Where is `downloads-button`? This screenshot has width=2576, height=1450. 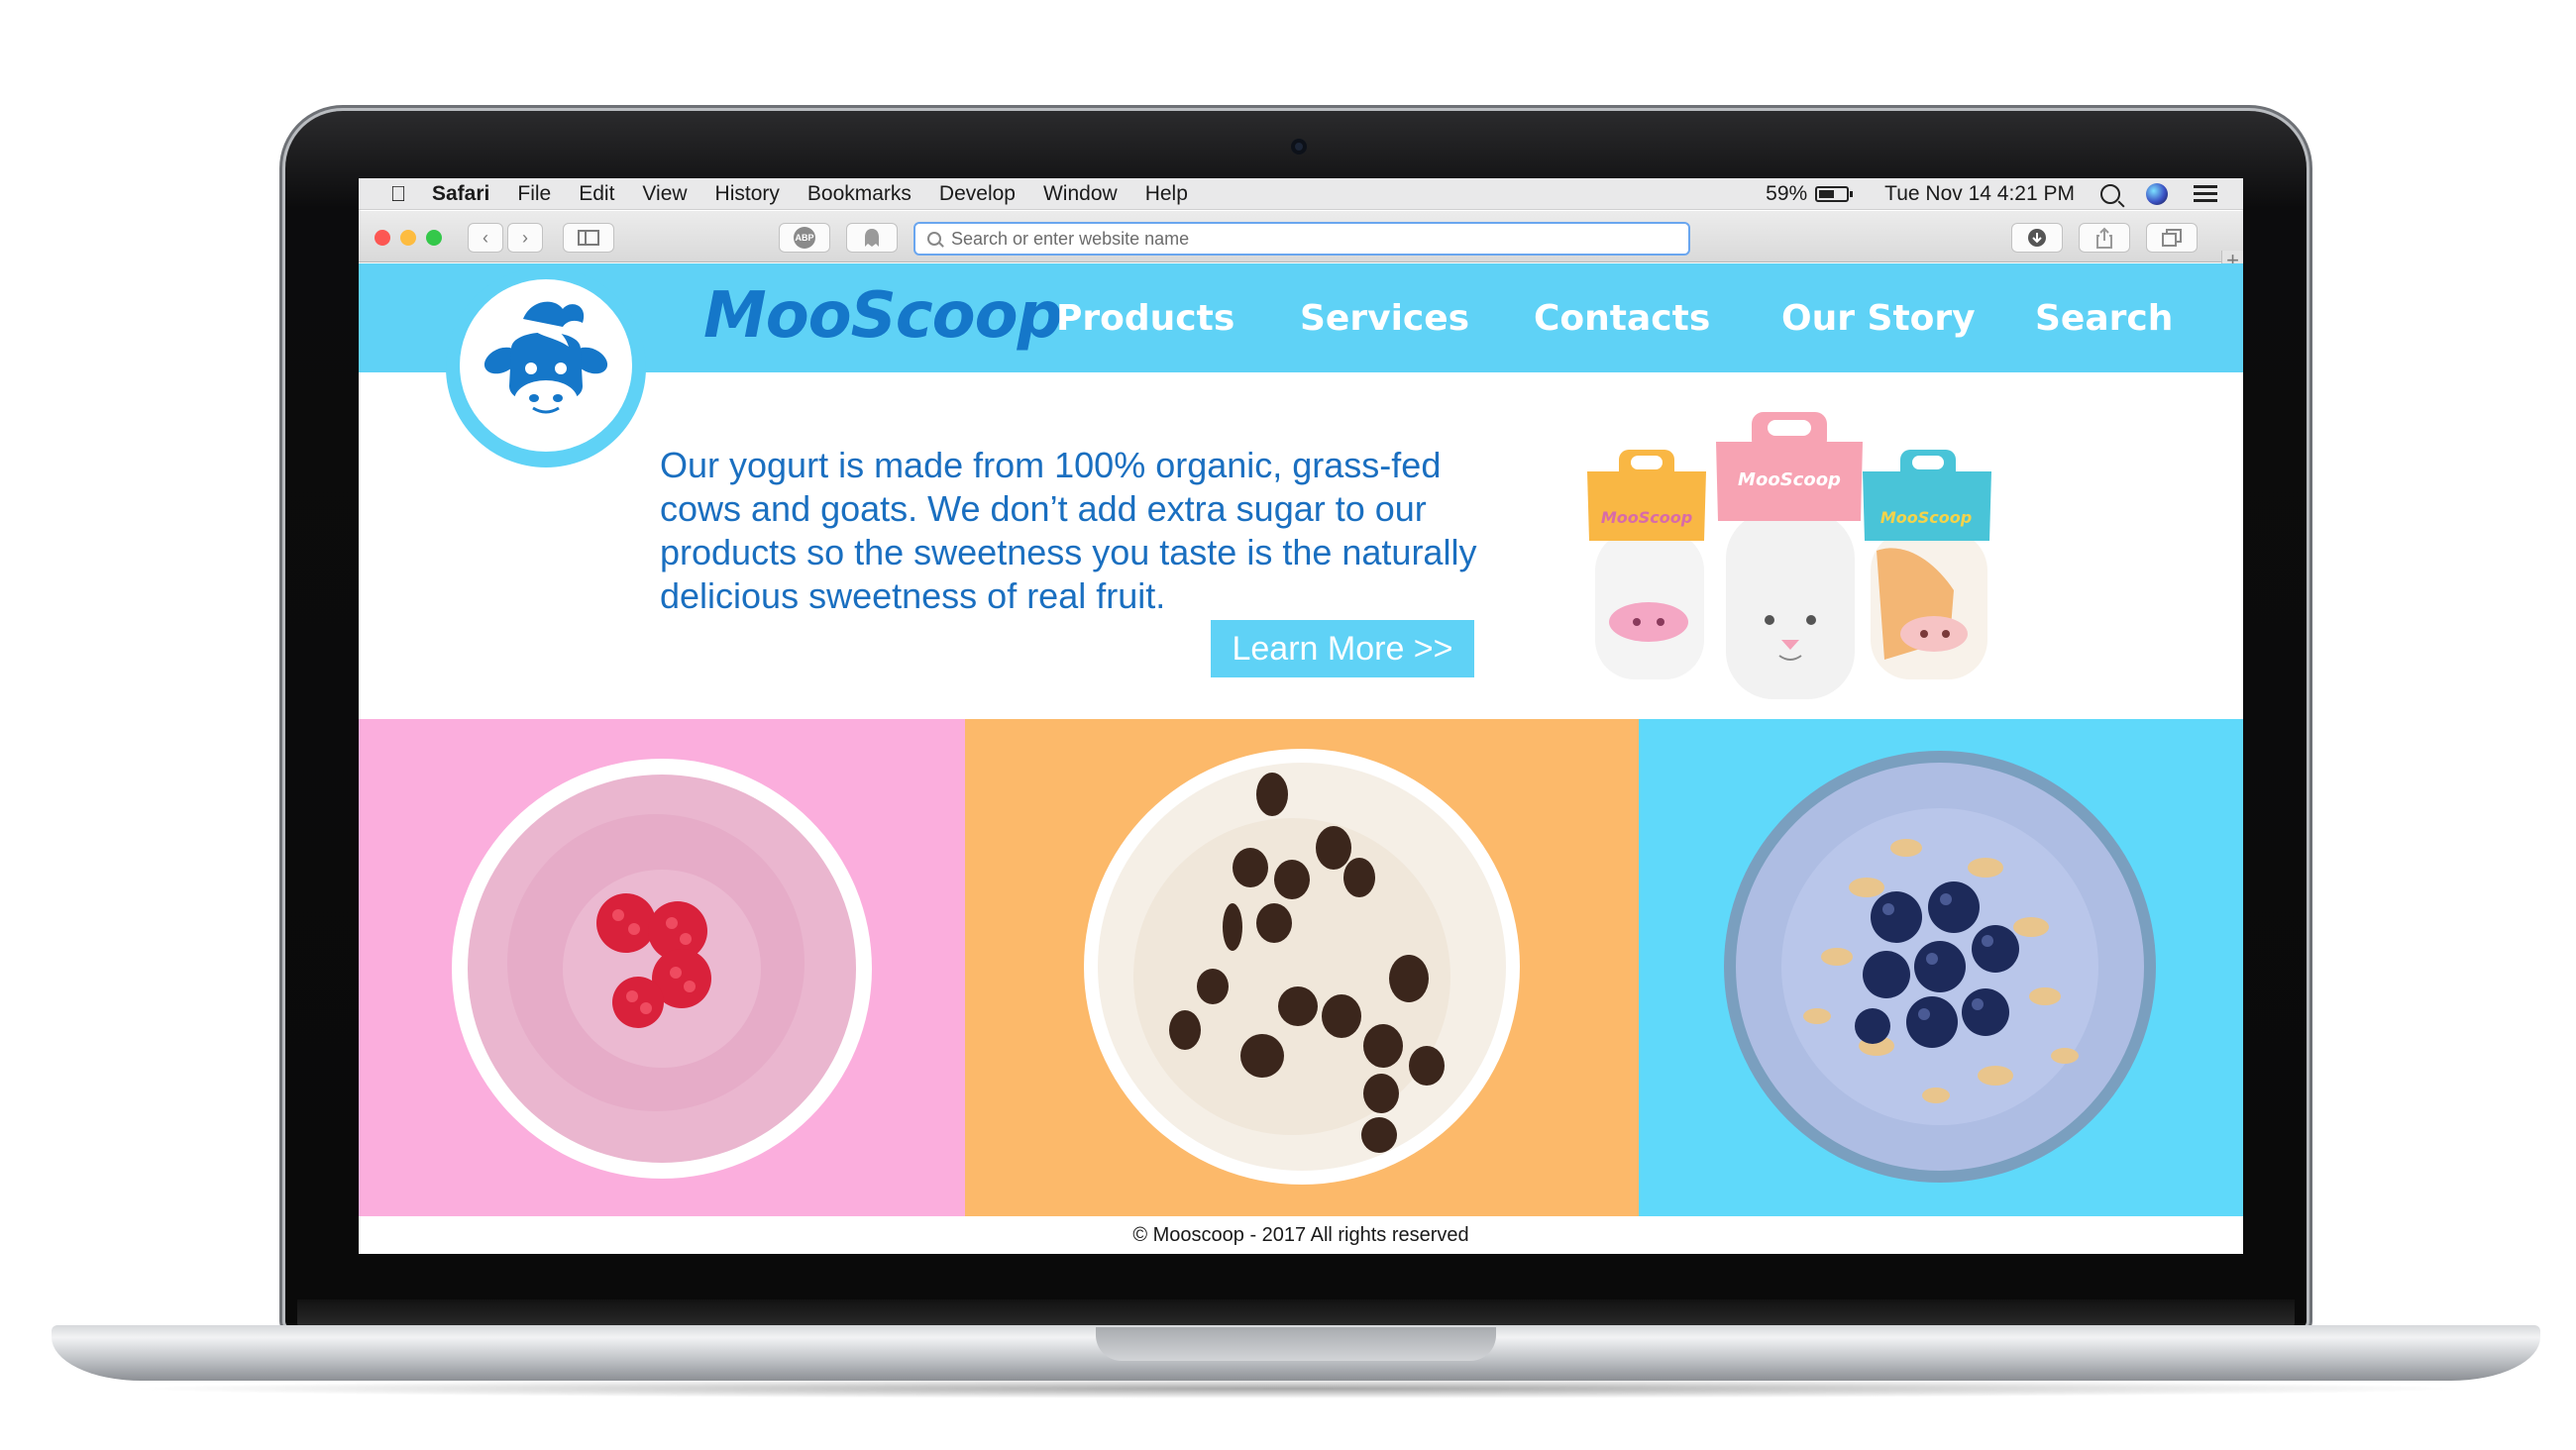 downloads-button is located at coordinates (2037, 238).